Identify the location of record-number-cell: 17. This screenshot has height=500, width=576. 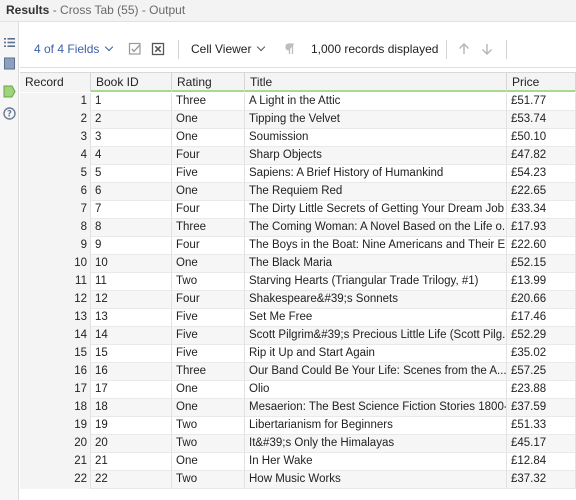
(55, 390).